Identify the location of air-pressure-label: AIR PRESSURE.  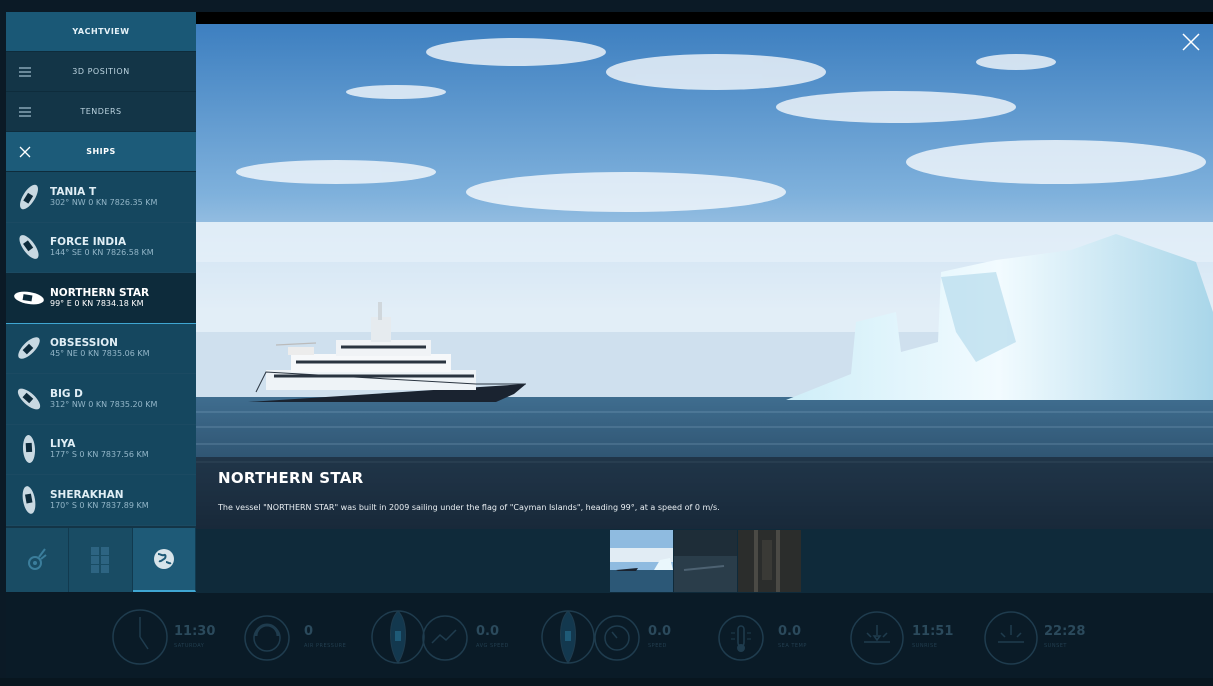
(325, 646).